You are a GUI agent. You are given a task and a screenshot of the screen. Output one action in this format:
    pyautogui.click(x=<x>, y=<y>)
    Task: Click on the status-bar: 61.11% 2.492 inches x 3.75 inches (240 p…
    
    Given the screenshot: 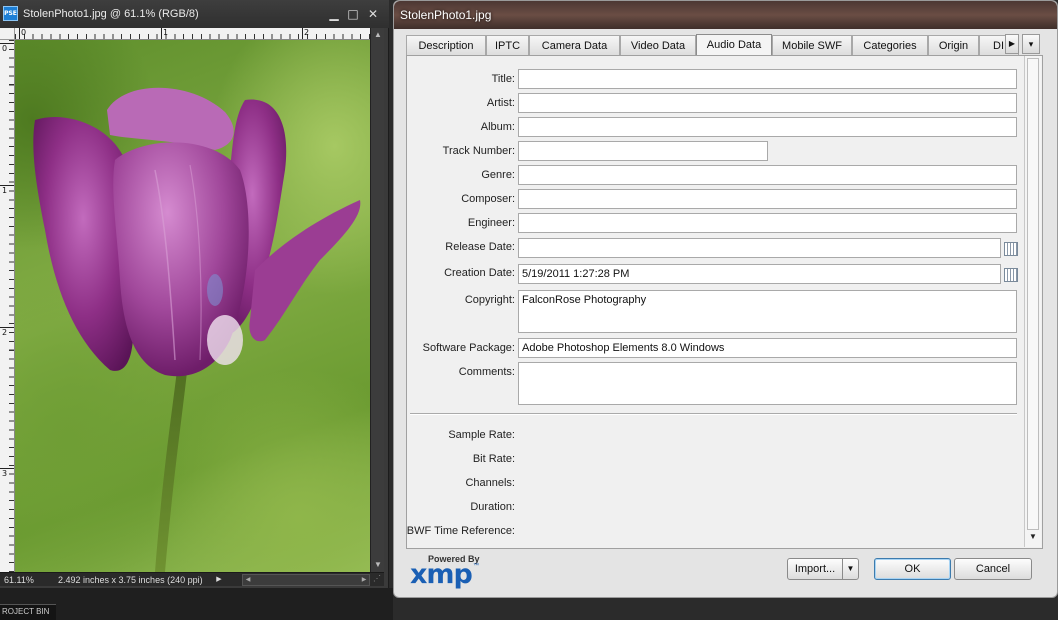 What is the action you would take?
    pyautogui.click(x=192, y=579)
    